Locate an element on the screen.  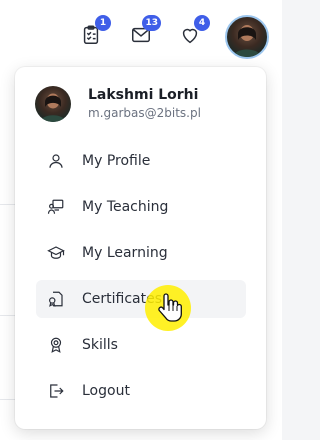
tasks-button: 1 is located at coordinates (94, 31).